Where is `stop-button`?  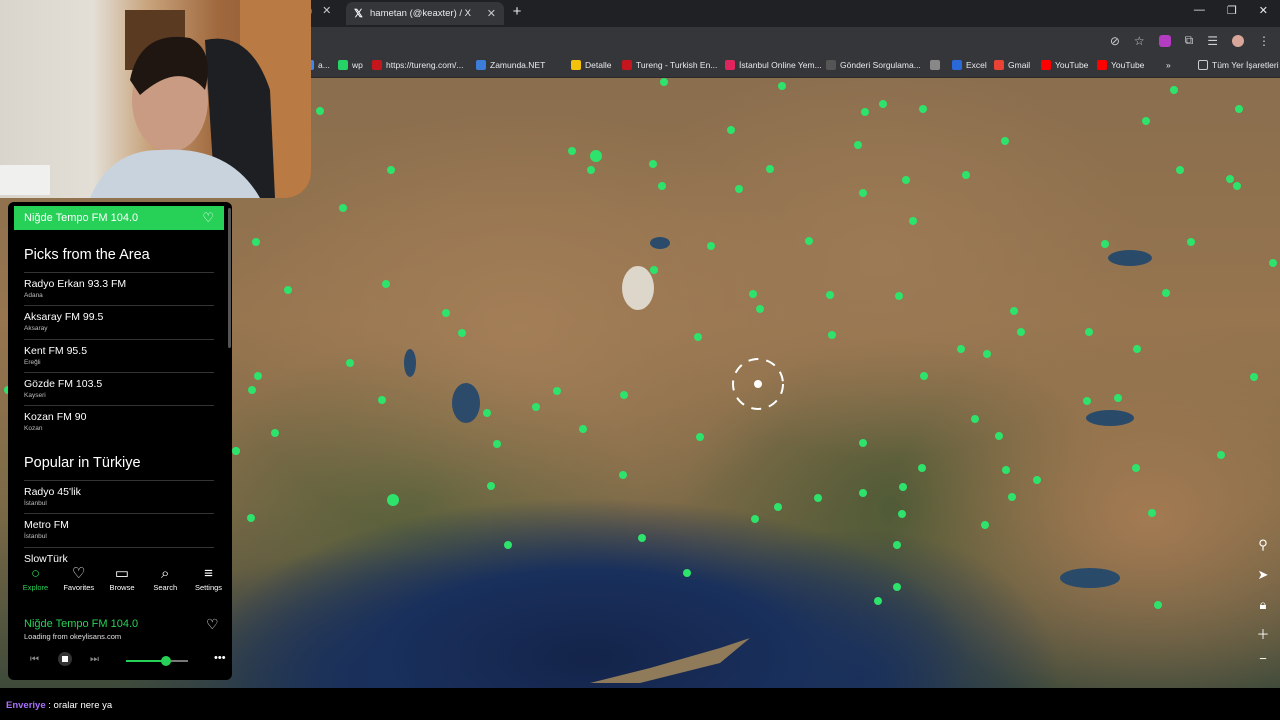
stop-button is located at coordinates (65, 659).